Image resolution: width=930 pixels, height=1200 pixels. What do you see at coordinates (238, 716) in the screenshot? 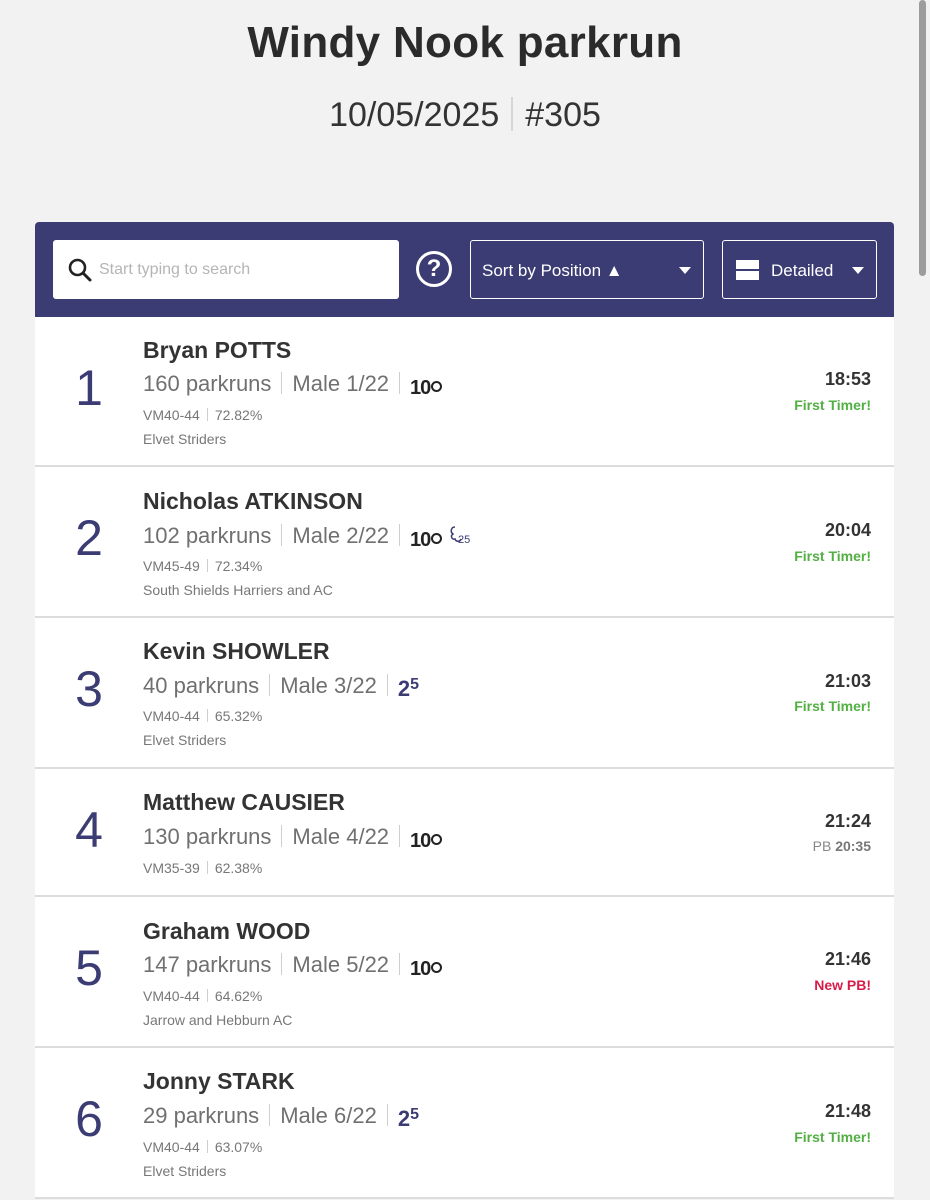
I see `age-grade: 65.32%` at bounding box center [238, 716].